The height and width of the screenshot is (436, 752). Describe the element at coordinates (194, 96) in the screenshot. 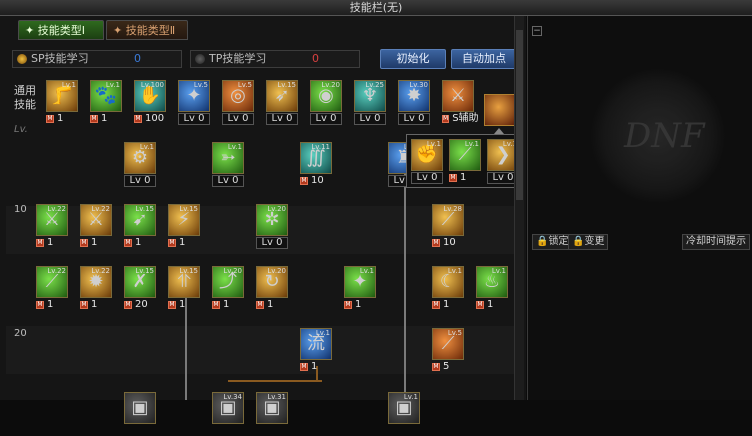

I see `wind-icon: ✦ Lv.5` at that location.